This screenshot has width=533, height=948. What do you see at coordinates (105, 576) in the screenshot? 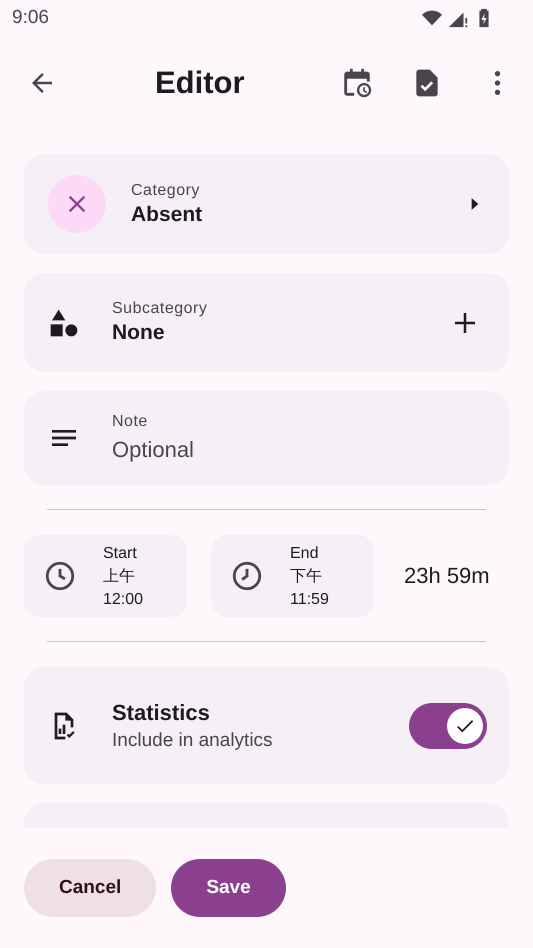
I see `time-picker: Start 上午 12:00` at bounding box center [105, 576].